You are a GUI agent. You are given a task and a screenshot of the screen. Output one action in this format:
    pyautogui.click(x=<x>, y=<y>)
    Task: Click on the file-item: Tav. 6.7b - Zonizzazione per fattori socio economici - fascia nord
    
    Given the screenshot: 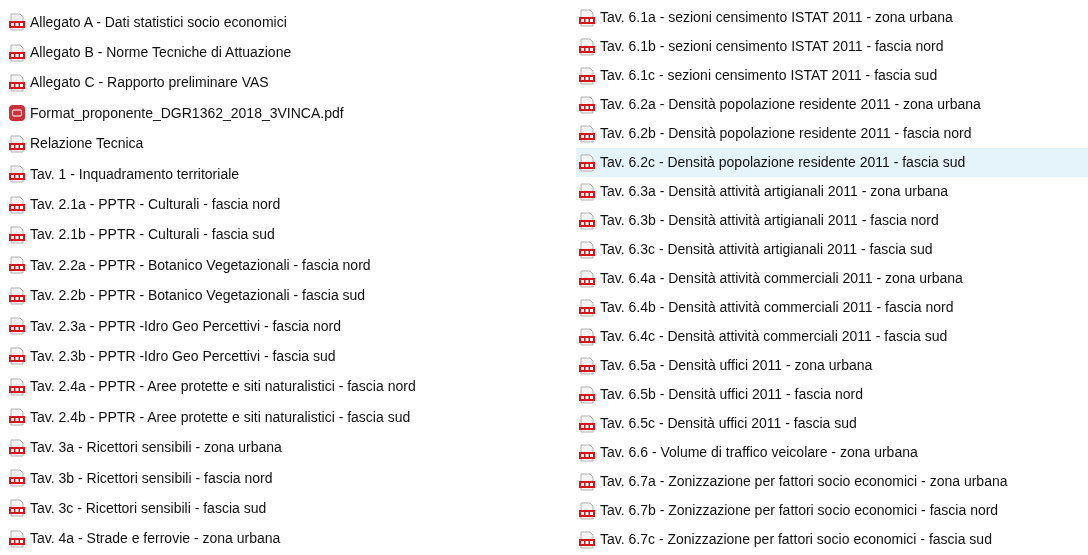 What is the action you would take?
    pyautogui.click(x=832, y=510)
    